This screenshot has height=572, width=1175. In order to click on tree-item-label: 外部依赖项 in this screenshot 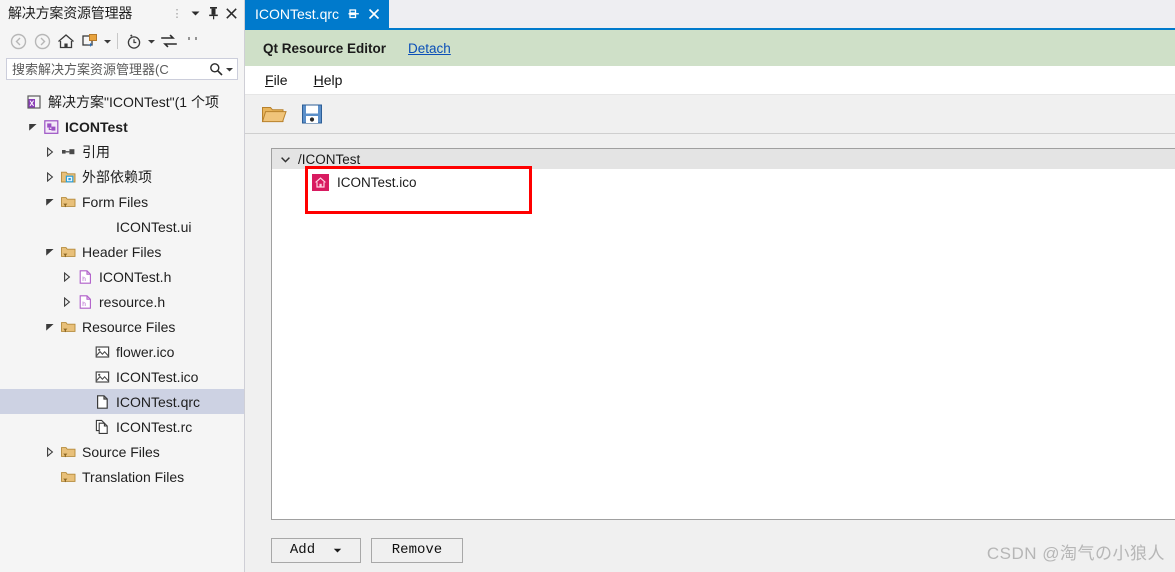, I will do `click(117, 176)`.